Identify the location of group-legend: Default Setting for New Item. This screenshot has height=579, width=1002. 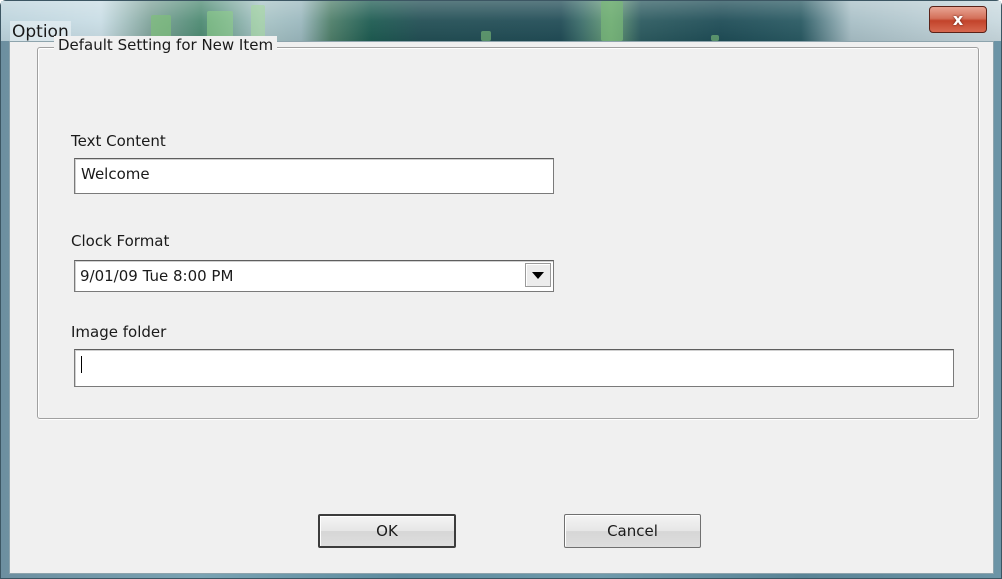
(166, 45).